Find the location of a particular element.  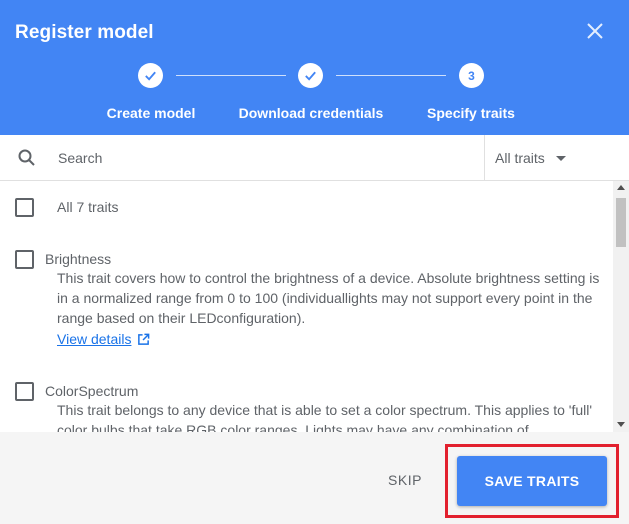

view-details-label: View details is located at coordinates (94, 339).